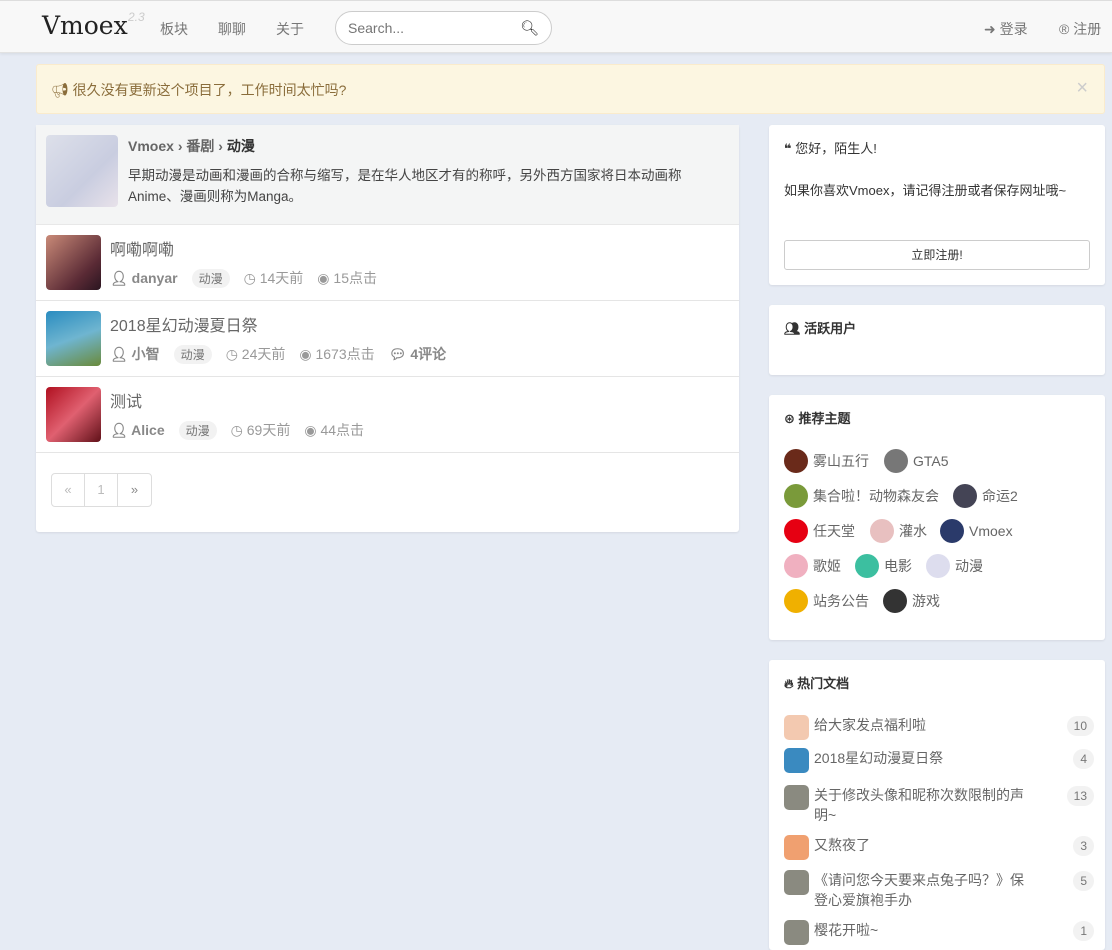 The width and height of the screenshot is (1112, 950). Describe the element at coordinates (921, 845) in the screenshot. I see `doc-title: 又熬夜了` at that location.